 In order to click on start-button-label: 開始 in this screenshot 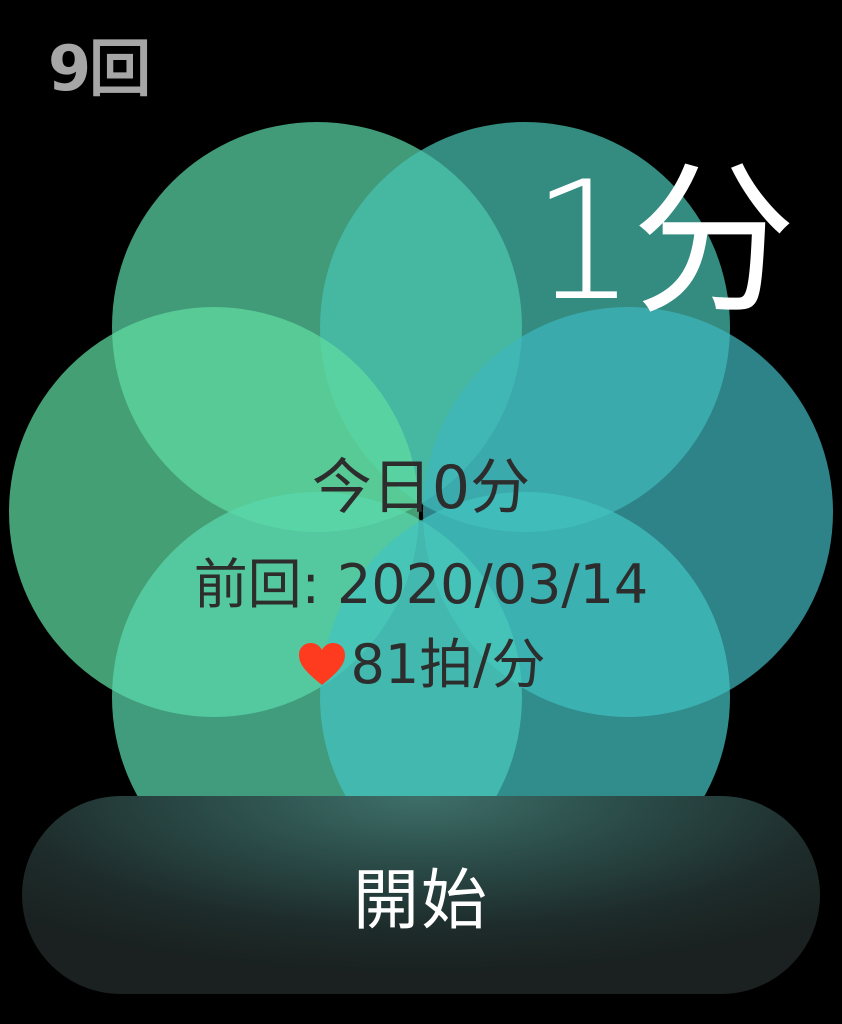, I will do `click(421, 900)`.